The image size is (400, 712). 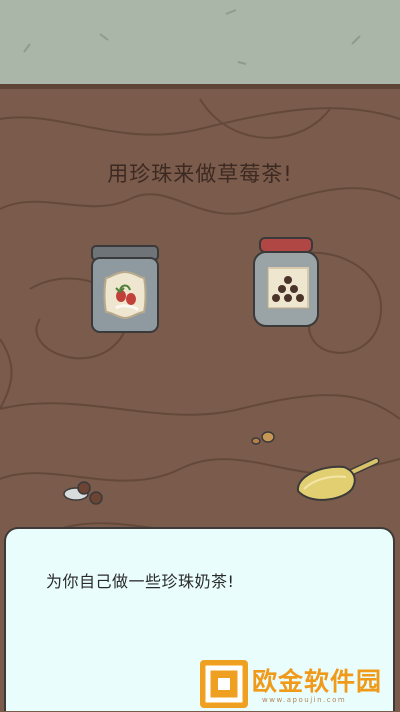 What do you see at coordinates (200, 43) in the screenshot?
I see `wall-background` at bounding box center [200, 43].